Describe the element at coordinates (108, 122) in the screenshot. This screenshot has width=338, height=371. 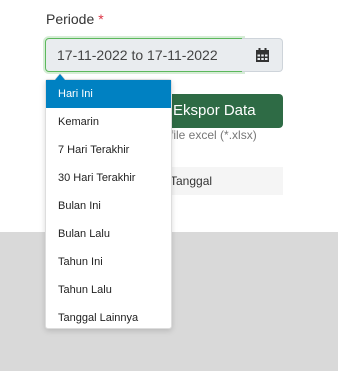
I see `range-item-kemarin: Kemarin` at that location.